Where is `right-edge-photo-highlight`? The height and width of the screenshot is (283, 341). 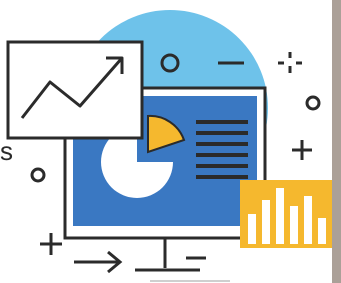
right-edge-photo-highlight is located at coordinates (336, 141).